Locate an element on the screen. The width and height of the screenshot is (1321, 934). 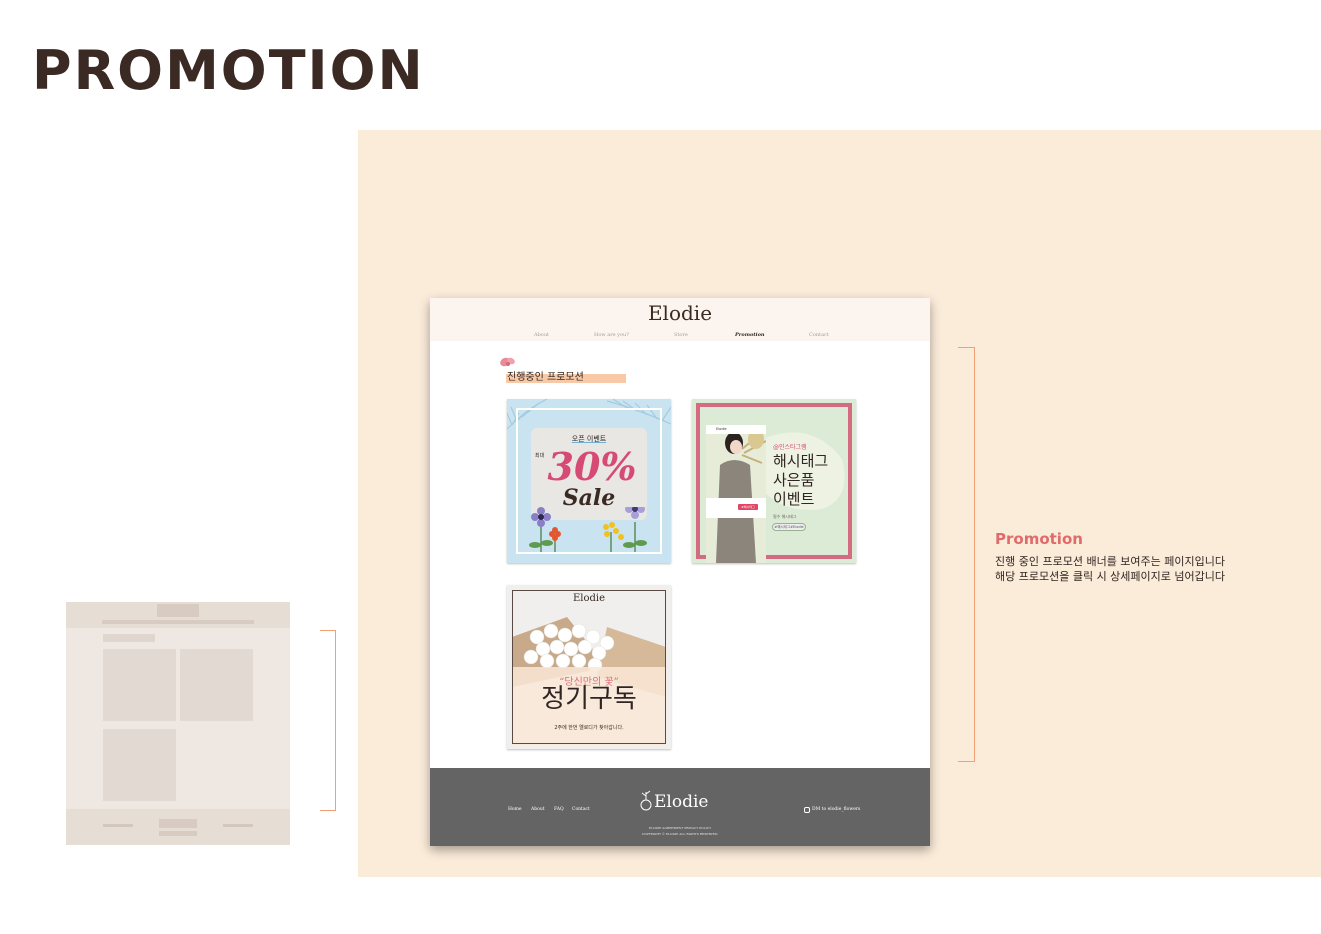
wireframe-nav is located at coordinates (178, 622).